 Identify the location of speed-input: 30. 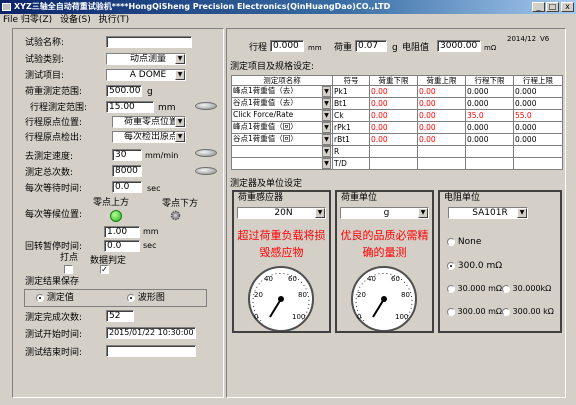
(127, 155).